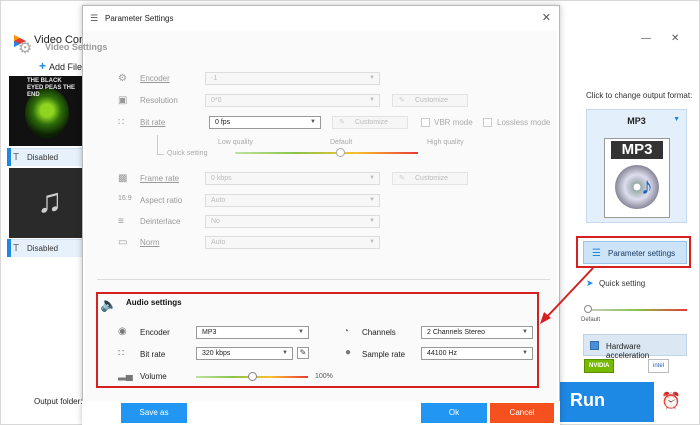 The image size is (700, 425). Describe the element at coordinates (292, 100) in the screenshot. I see `resolution-select: 0*0 ▼` at that location.